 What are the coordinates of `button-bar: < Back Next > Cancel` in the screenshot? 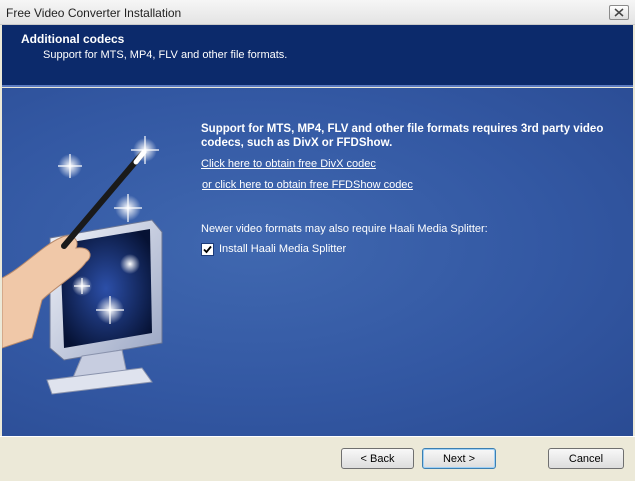 It's located at (317, 458).